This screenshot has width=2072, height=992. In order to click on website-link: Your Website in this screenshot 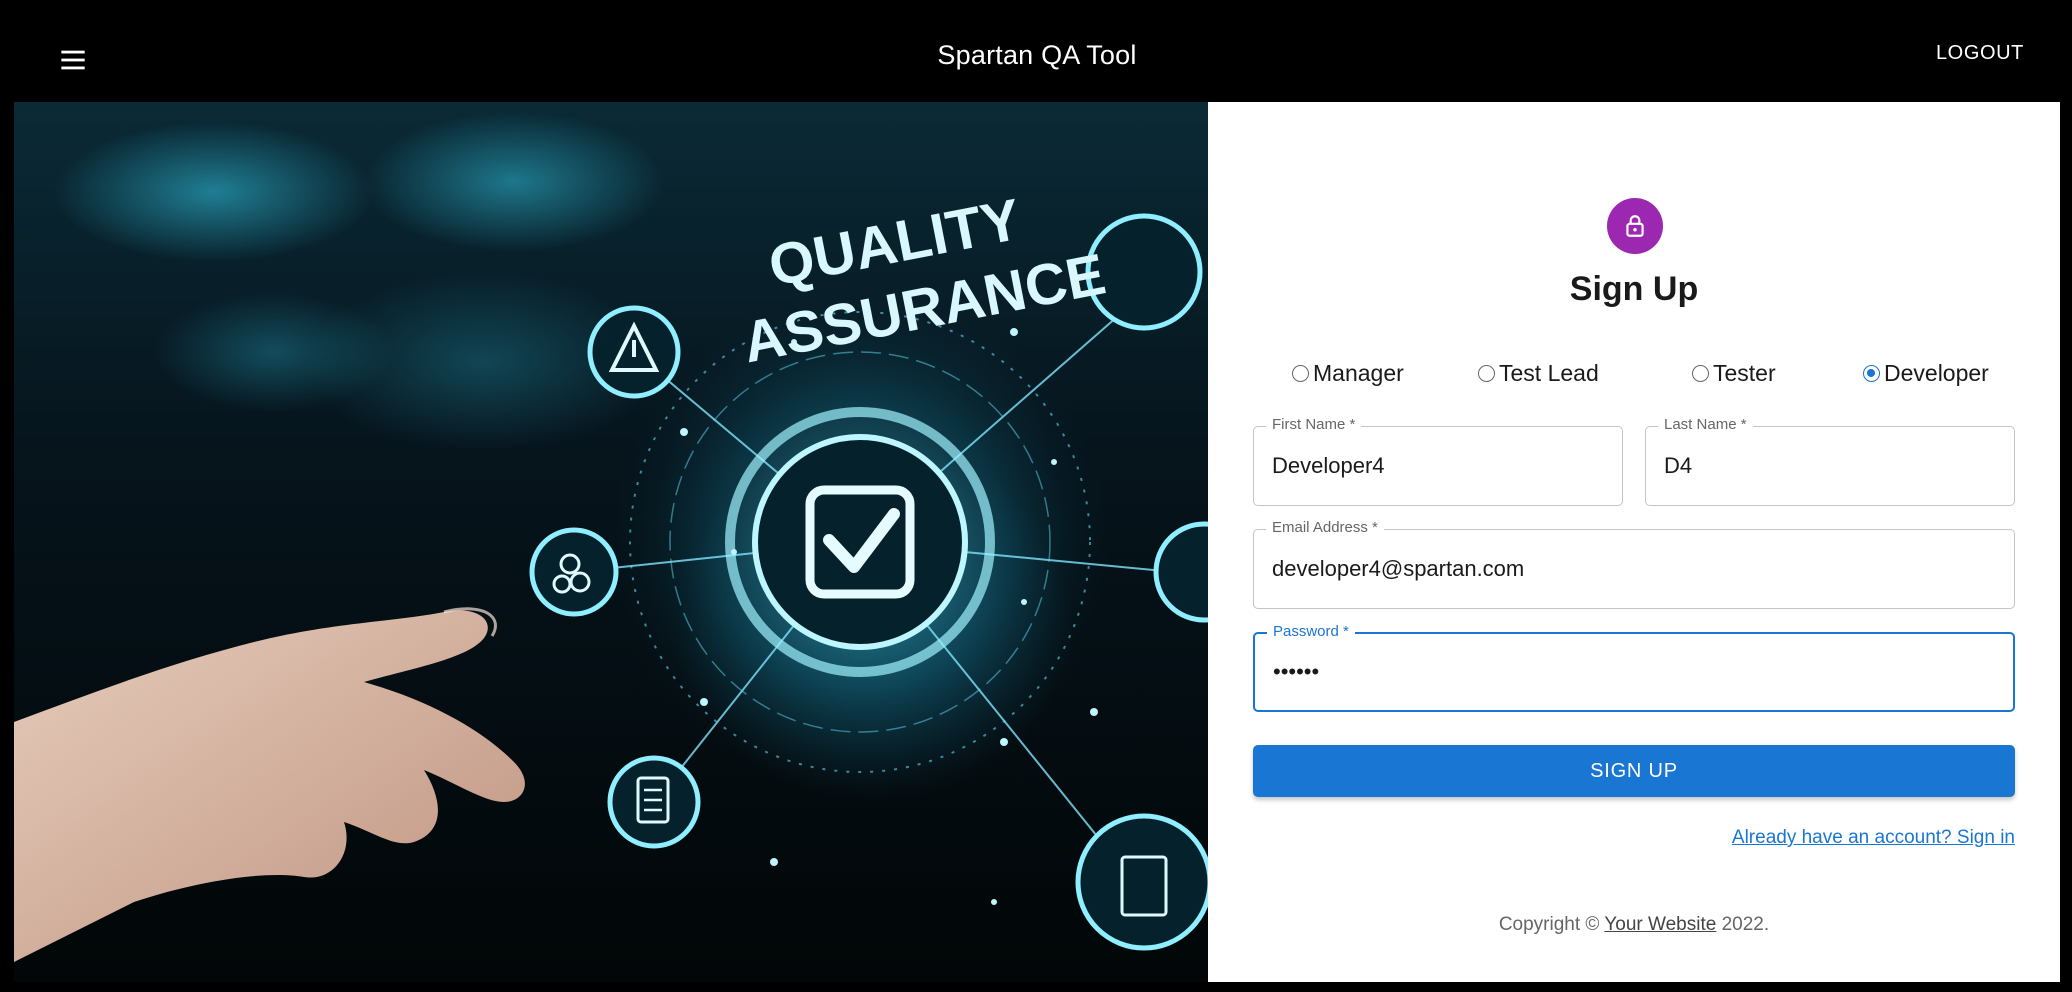, I will do `click(1660, 924)`.